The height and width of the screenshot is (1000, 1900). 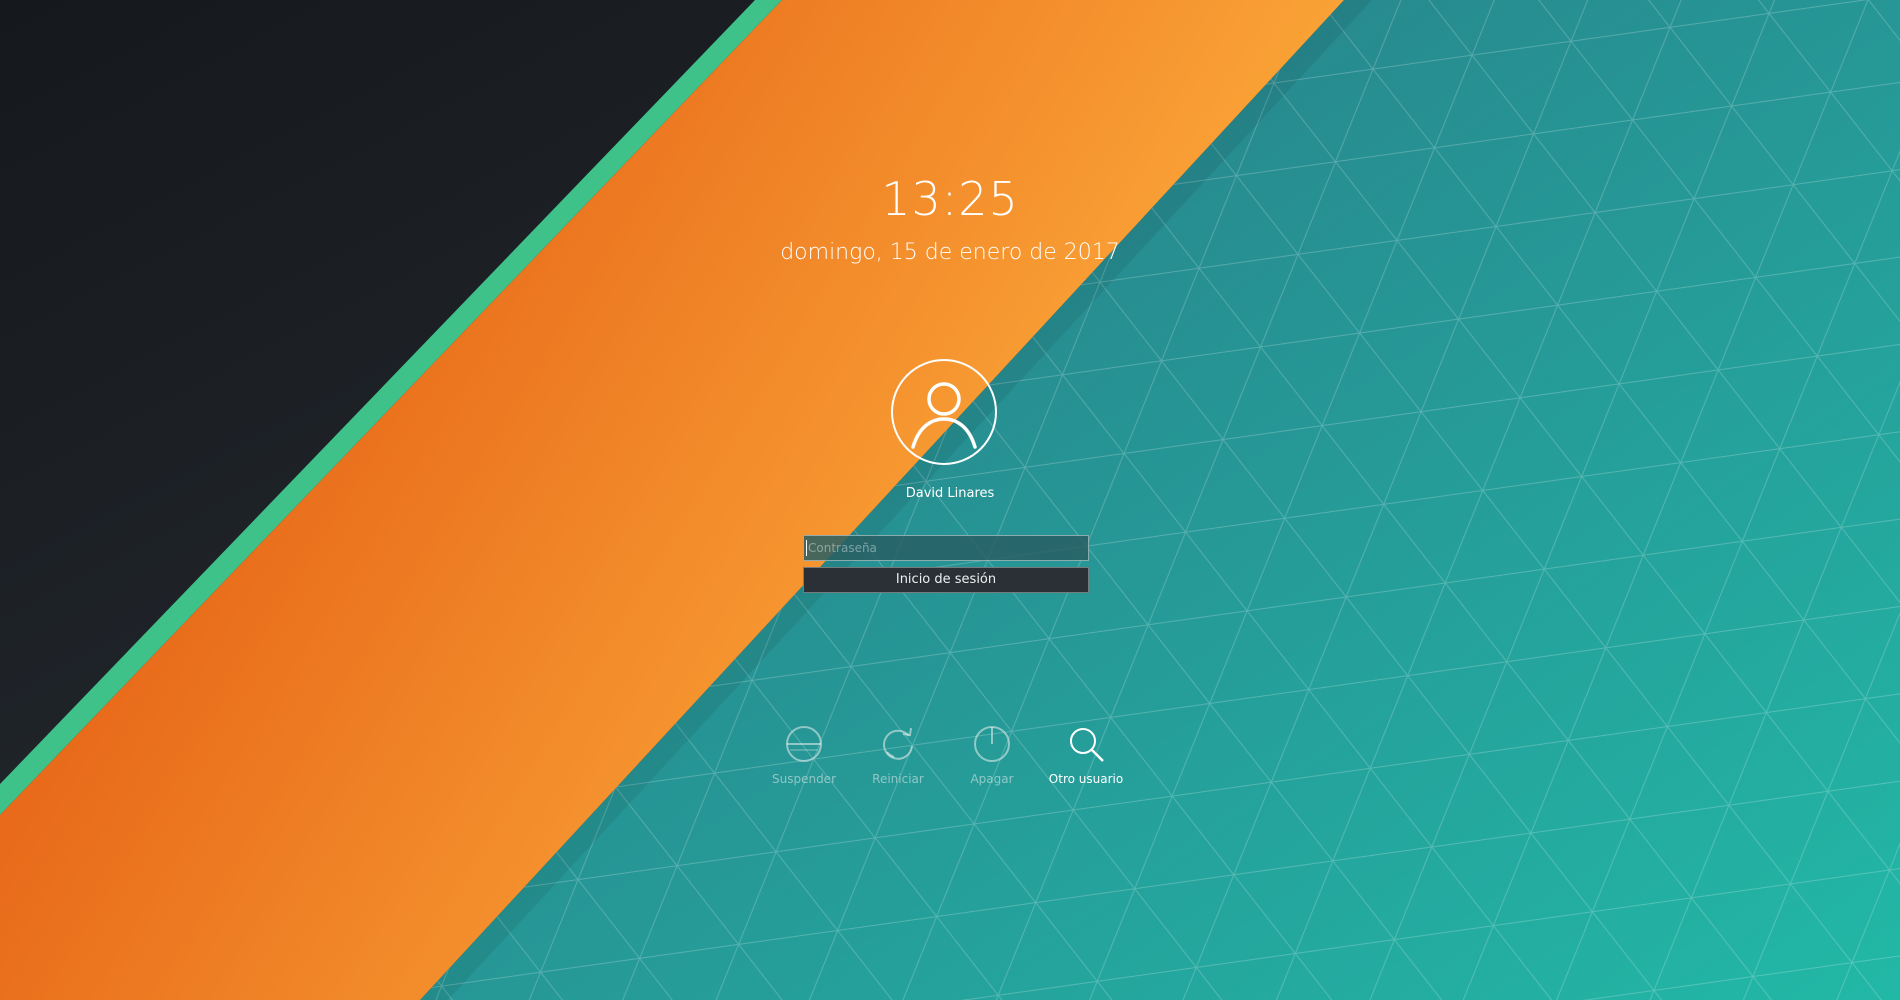 I want to click on user-avatar, so click(x=944, y=412).